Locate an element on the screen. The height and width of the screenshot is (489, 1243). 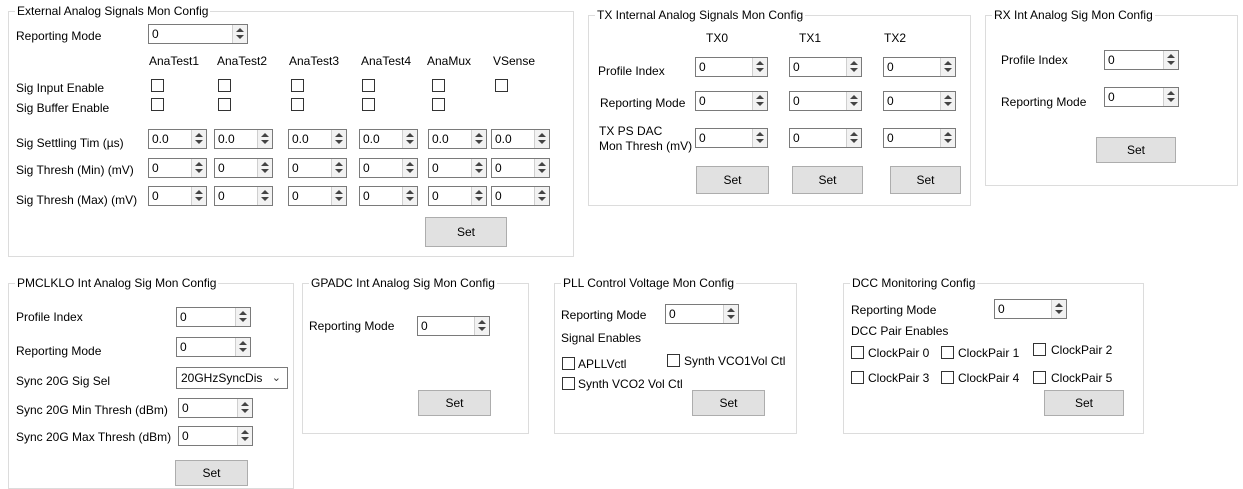
settling-anatest2-spinner: 0.0 is located at coordinates (243, 139).